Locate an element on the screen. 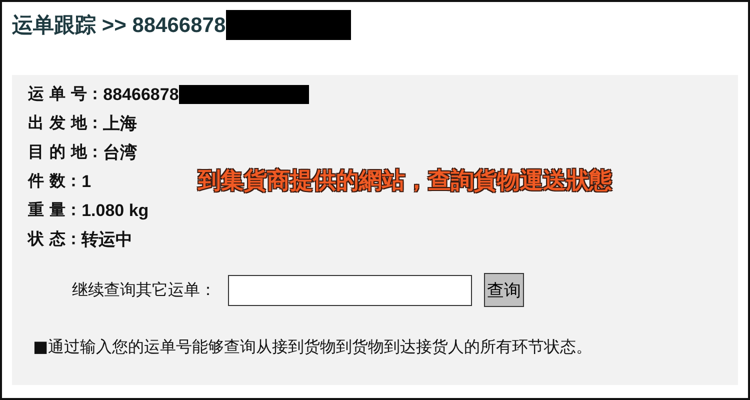 The image size is (750, 400). field-value: 上海 is located at coordinates (120, 124).